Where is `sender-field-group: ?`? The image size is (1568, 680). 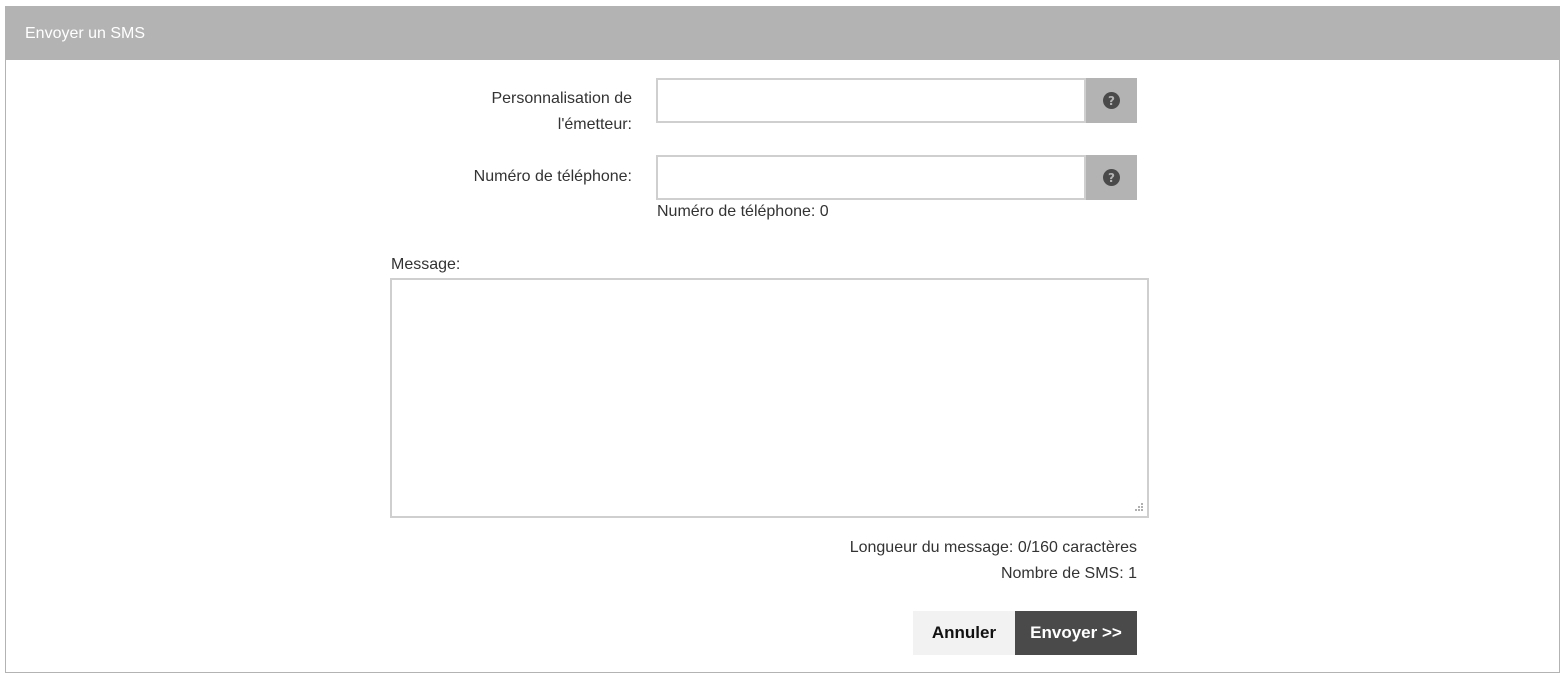
sender-field-group: ? is located at coordinates (896, 100).